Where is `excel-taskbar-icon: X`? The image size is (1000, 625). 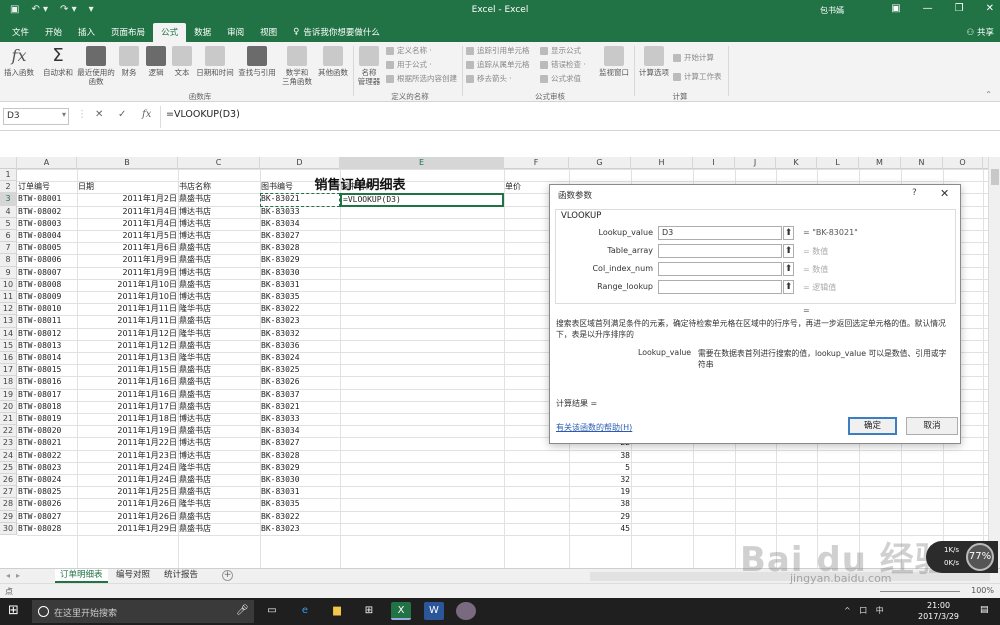
excel-taskbar-icon: X is located at coordinates (401, 611).